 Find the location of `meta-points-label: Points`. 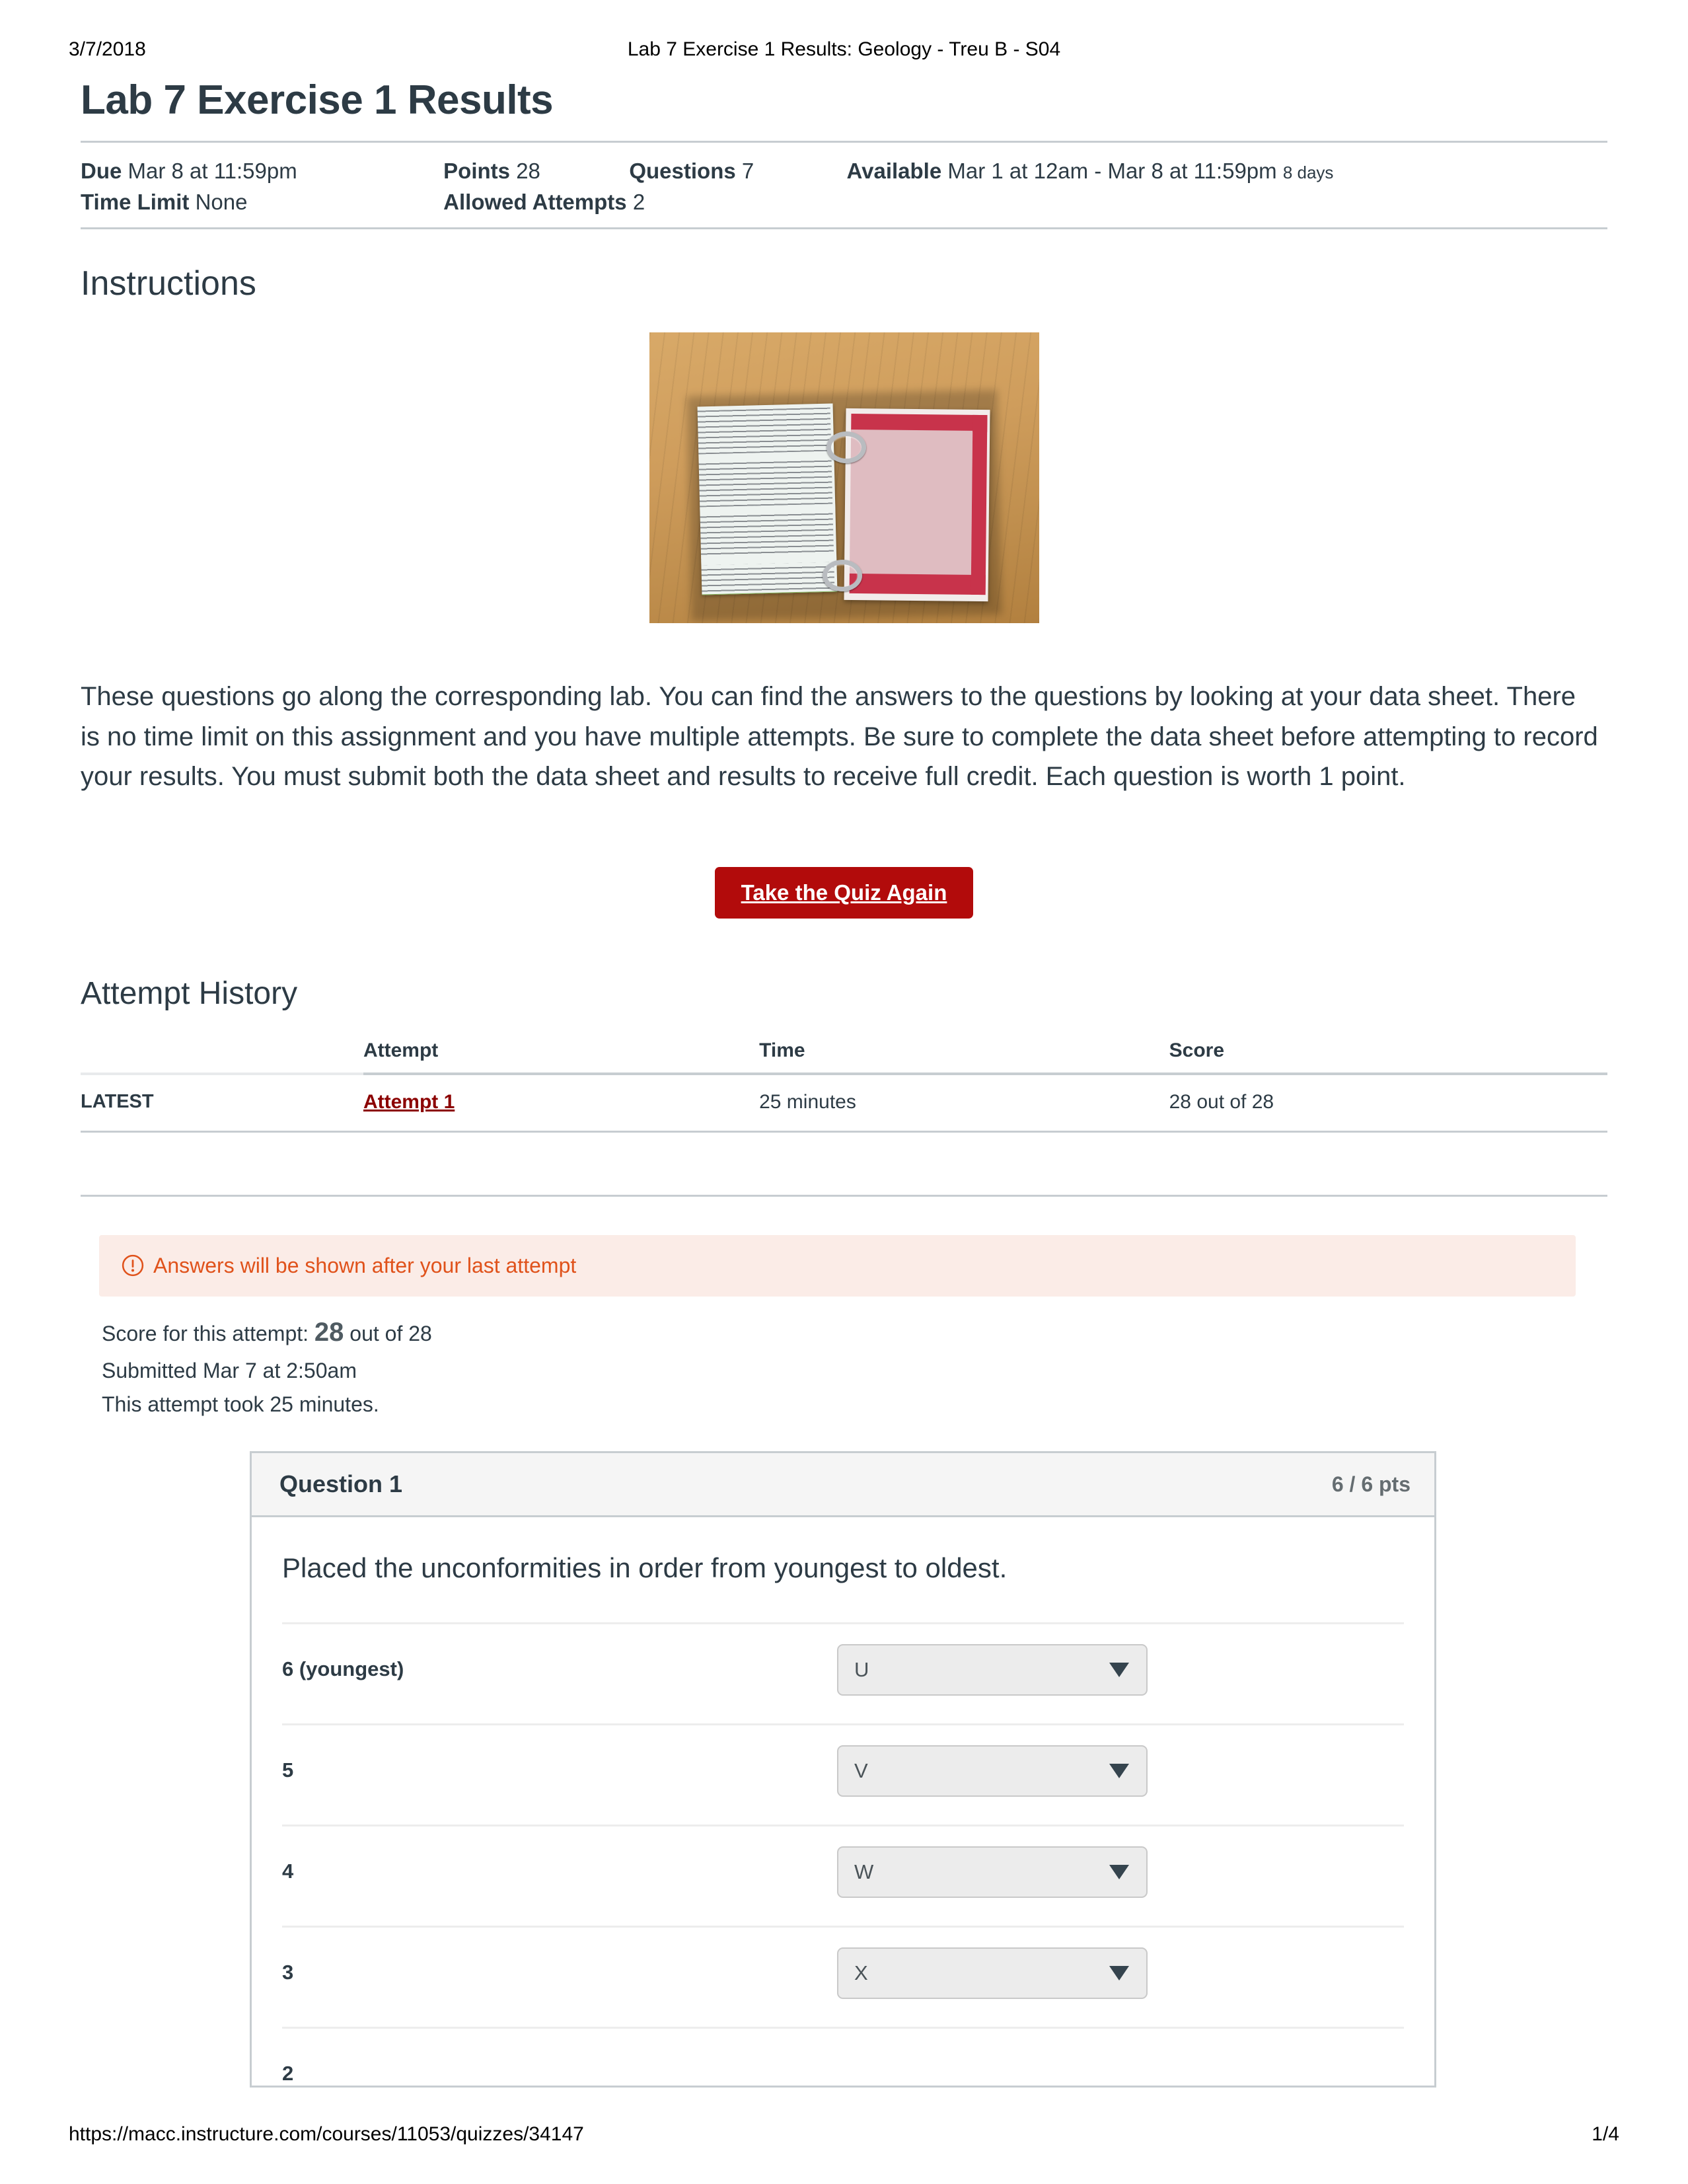

meta-points-label: Points is located at coordinates (477, 171).